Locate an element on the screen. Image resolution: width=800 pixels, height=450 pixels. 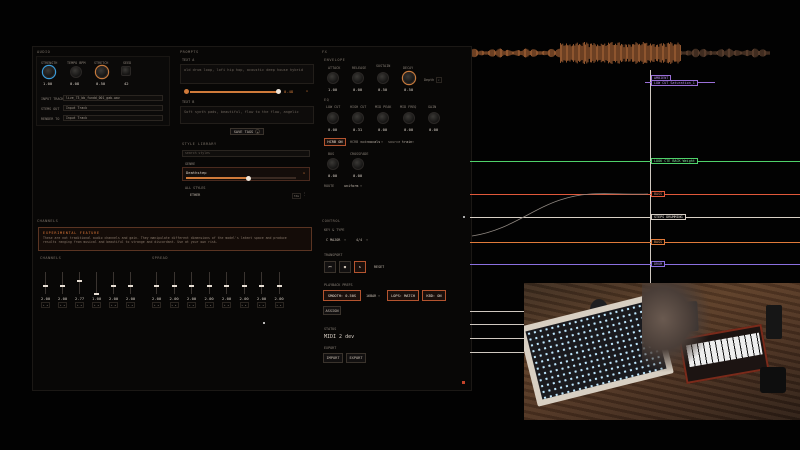
attack-knob is located at coordinates (333, 78).